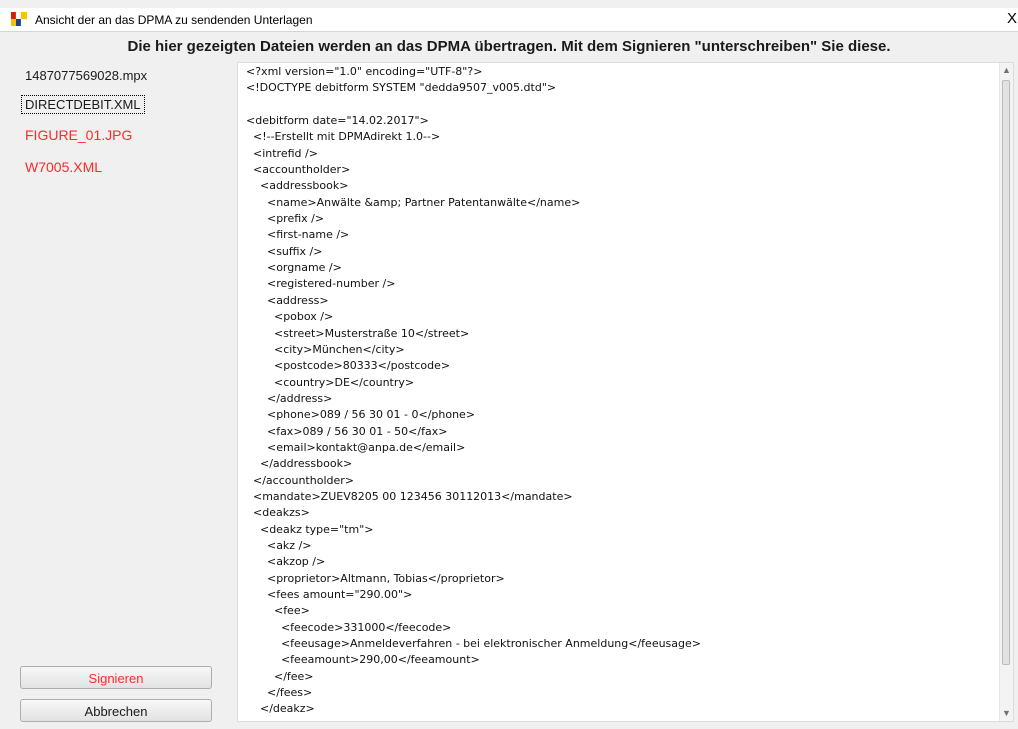 The image size is (1018, 729). I want to click on xml-line: <deakz type="tm">, so click(310, 529).